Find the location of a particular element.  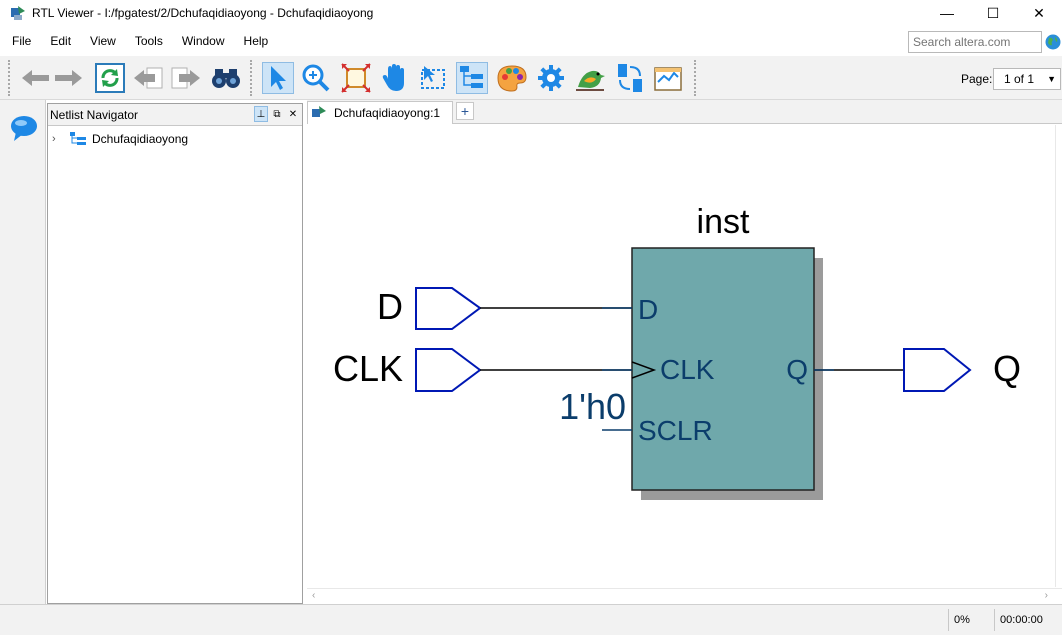

progress-percent: 0% is located at coordinates (971, 620).